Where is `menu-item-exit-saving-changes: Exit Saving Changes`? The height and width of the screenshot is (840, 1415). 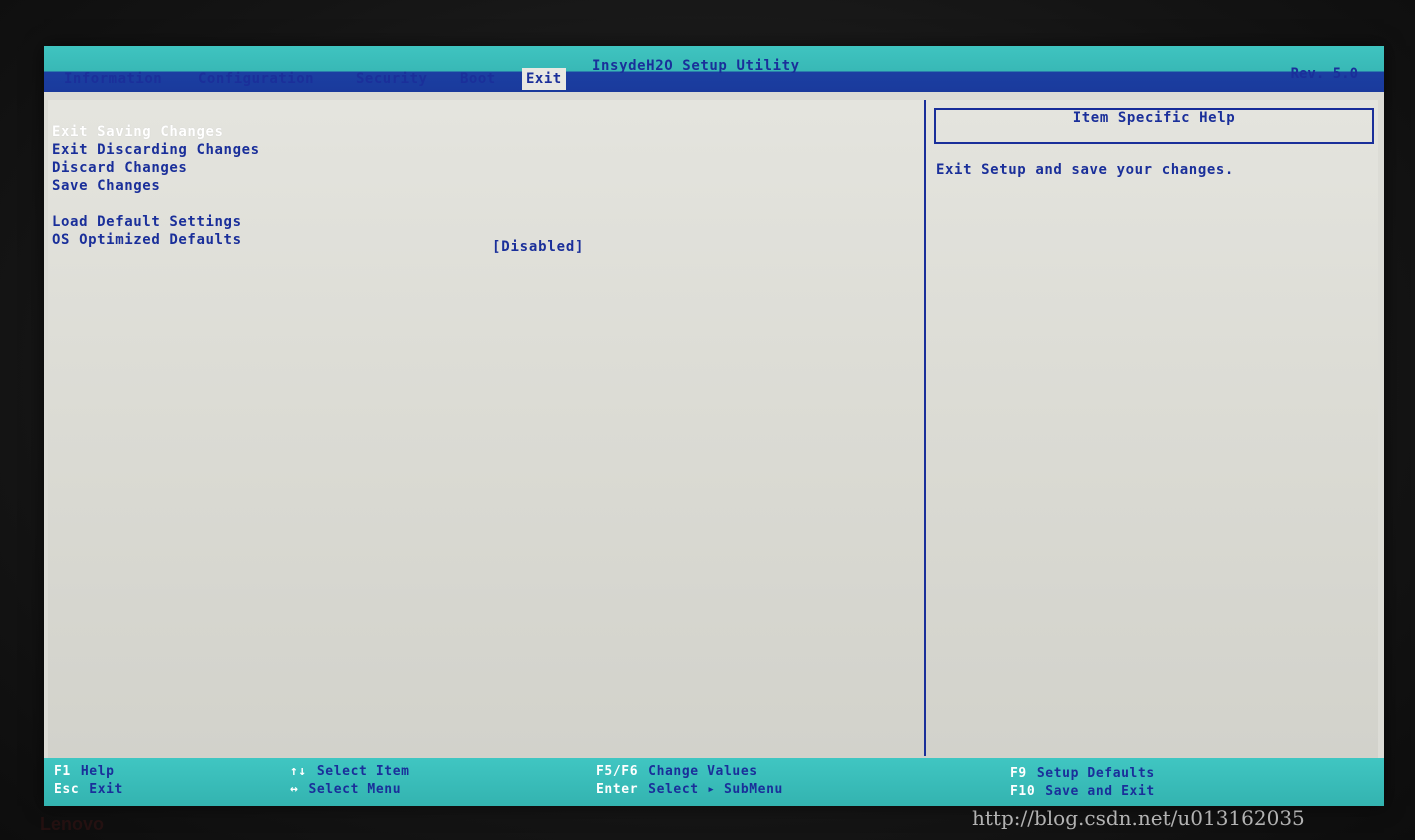 menu-item-exit-saving-changes: Exit Saving Changes is located at coordinates (138, 132).